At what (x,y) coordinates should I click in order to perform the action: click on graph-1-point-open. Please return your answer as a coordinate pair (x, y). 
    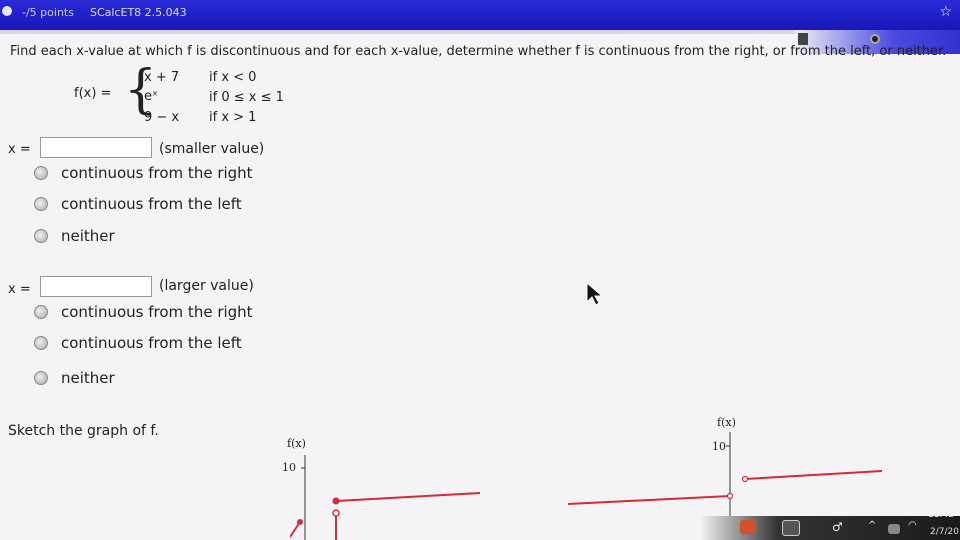
    Looking at the image, I should click on (336, 513).